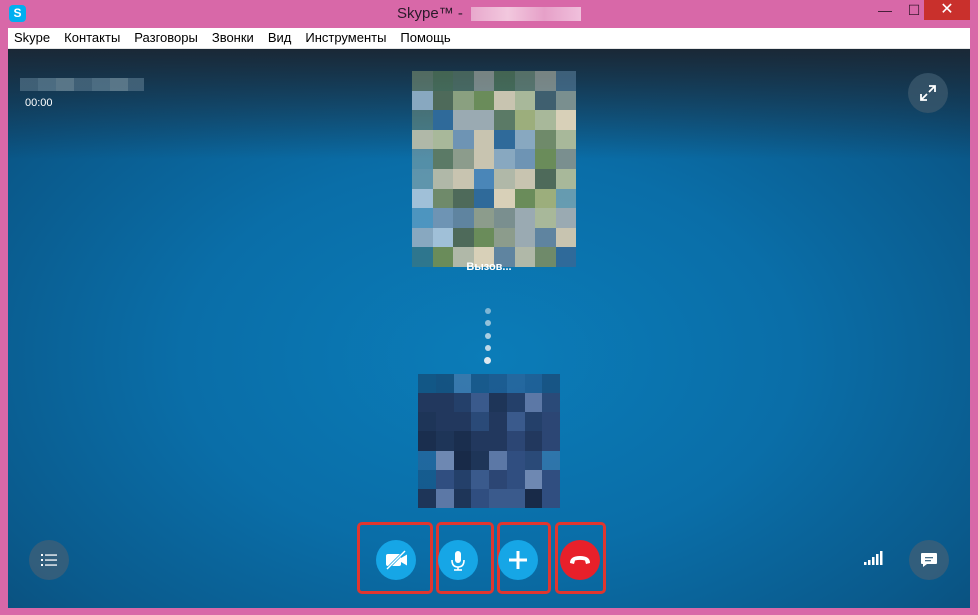 The width and height of the screenshot is (978, 615). I want to click on microphone-icon, so click(458, 561).